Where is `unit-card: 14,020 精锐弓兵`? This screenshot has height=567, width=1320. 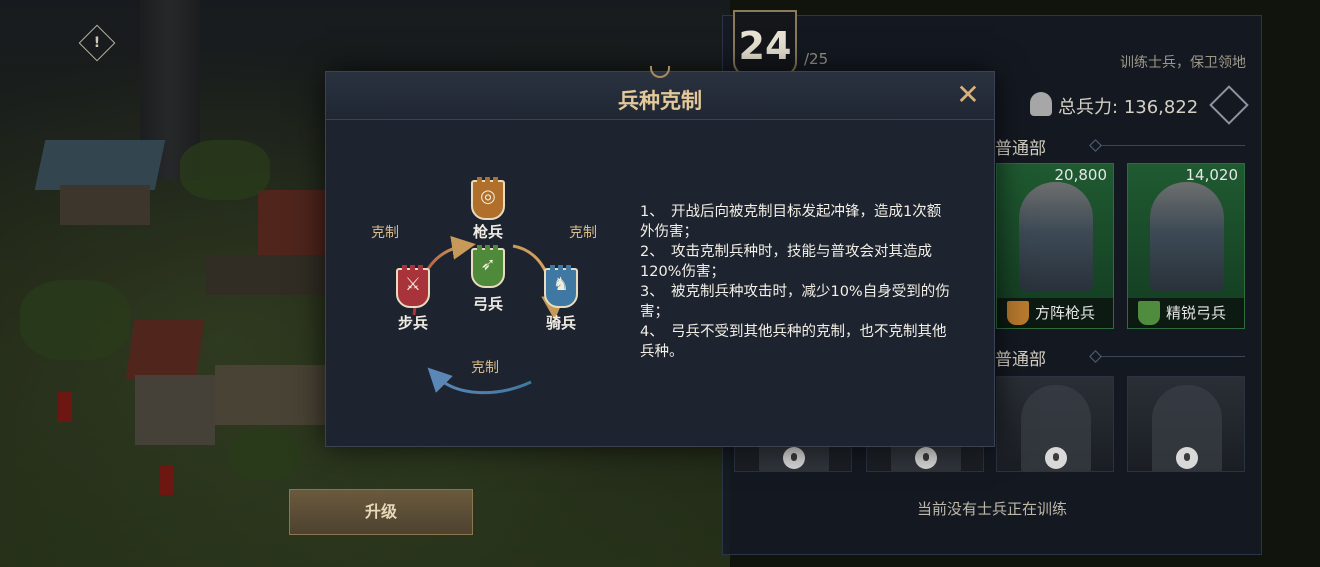 unit-card: 14,020 精锐弓兵 is located at coordinates (1186, 246).